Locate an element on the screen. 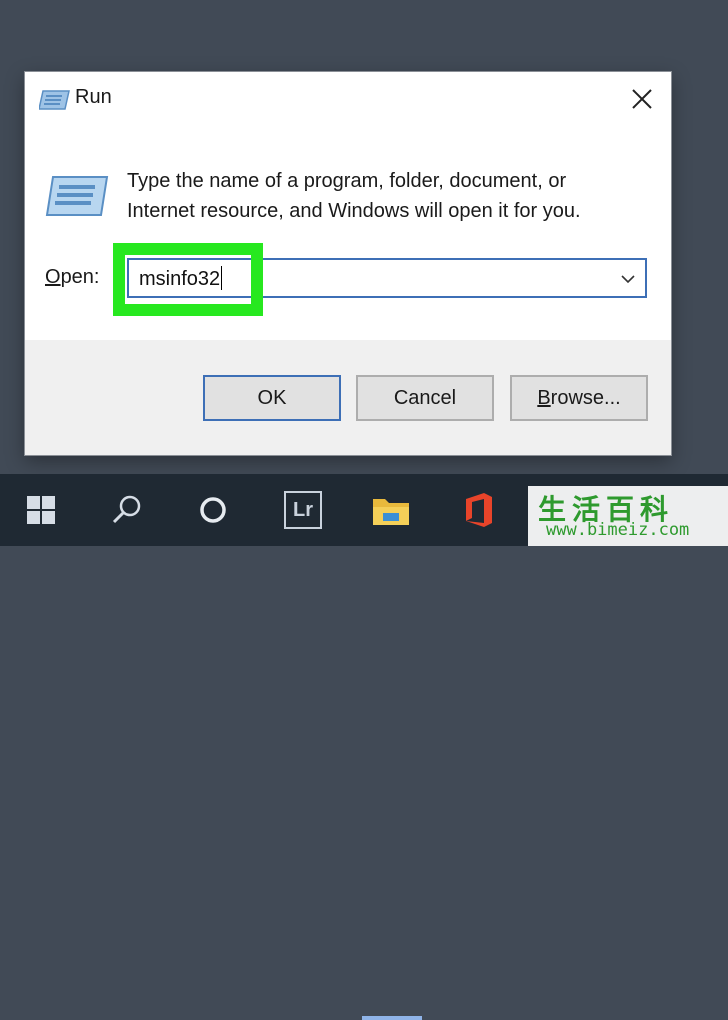 This screenshot has width=728, height=1020. cancel-button: Cancel is located at coordinates (425, 398).